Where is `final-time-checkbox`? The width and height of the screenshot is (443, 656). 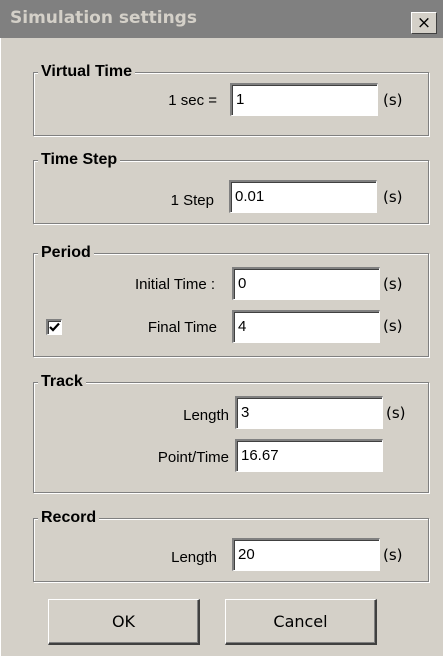
final-time-checkbox is located at coordinates (54, 327).